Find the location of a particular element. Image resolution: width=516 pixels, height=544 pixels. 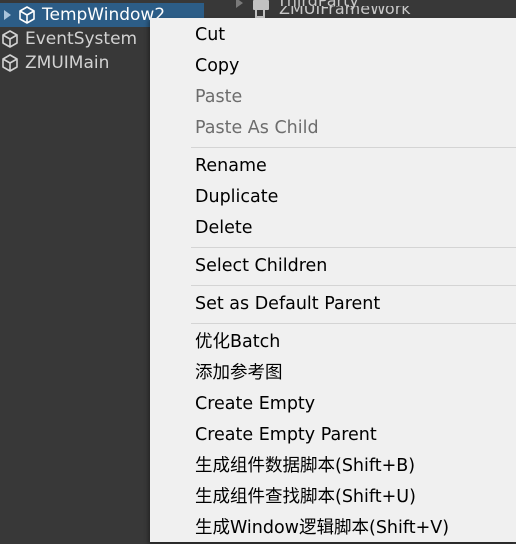

hierarchy-item-label: EventSystem is located at coordinates (81, 39).